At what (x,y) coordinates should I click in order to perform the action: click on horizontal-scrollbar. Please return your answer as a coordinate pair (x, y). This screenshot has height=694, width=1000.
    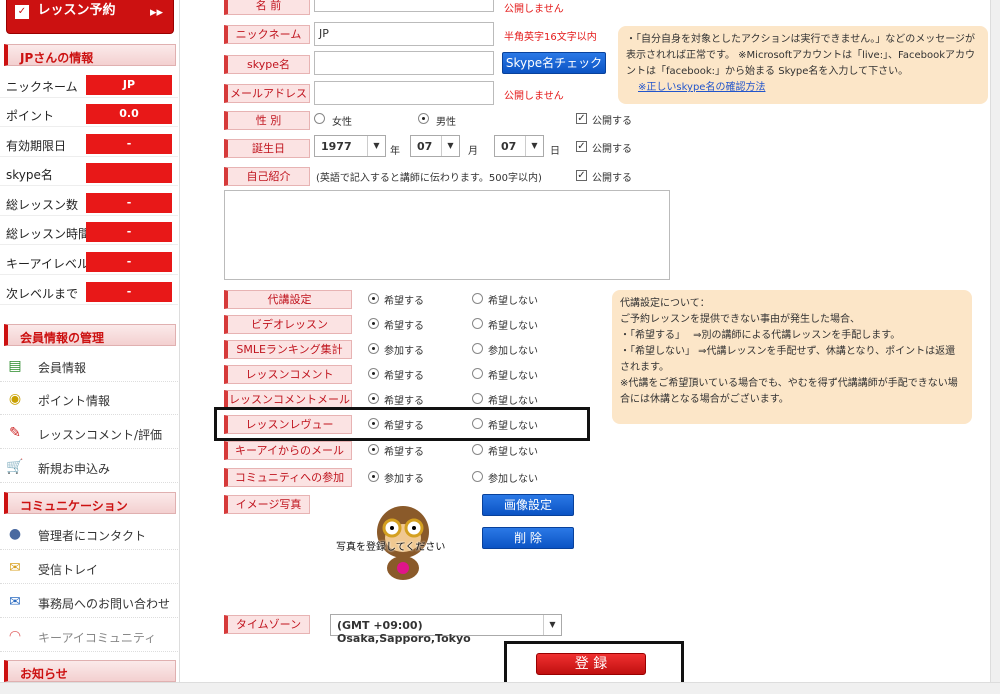
    Looking at the image, I should click on (500, 688).